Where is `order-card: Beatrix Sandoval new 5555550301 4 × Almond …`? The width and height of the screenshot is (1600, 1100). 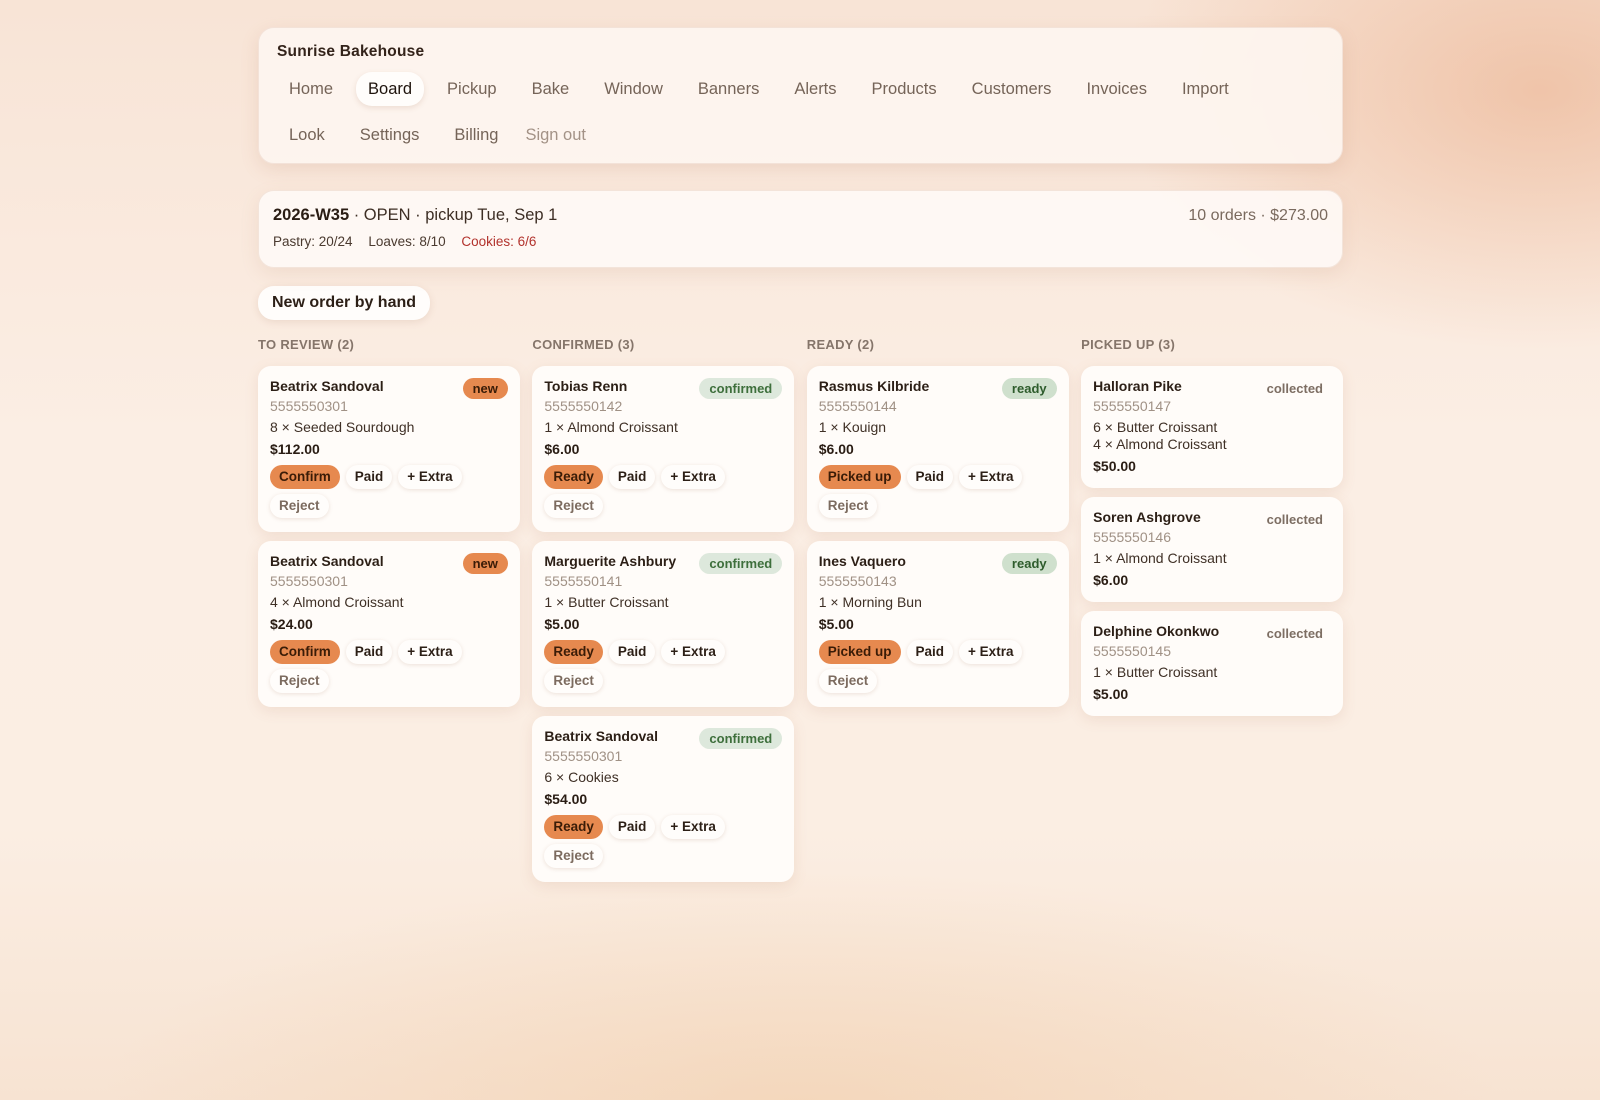 order-card: Beatrix Sandoval new 5555550301 4 × Almond … is located at coordinates (389, 624).